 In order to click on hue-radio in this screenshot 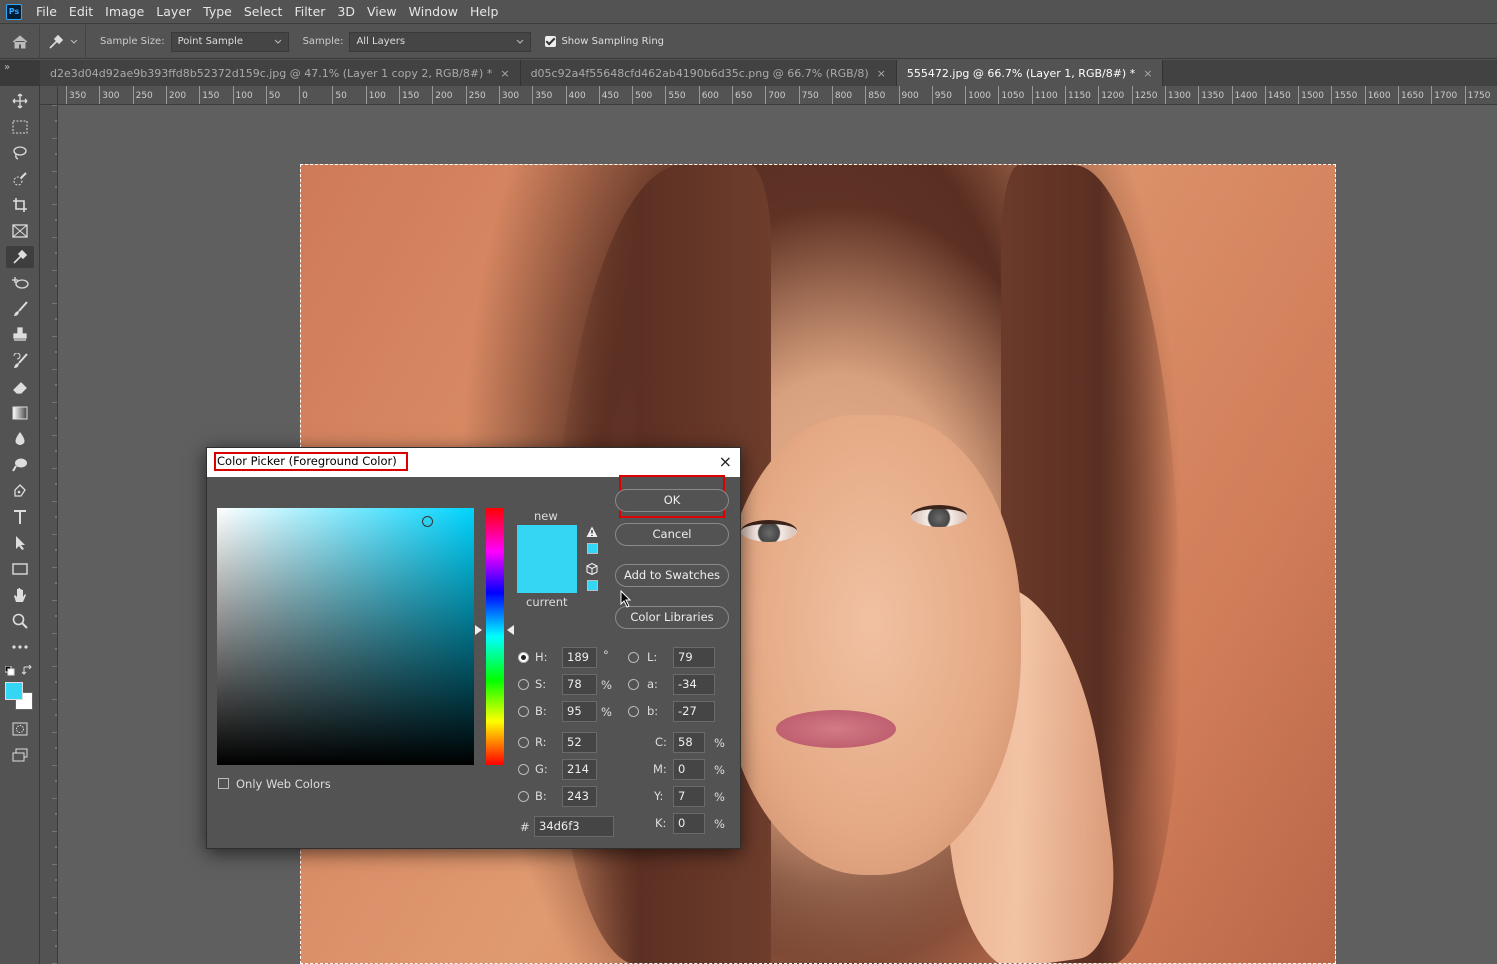, I will do `click(523, 657)`.